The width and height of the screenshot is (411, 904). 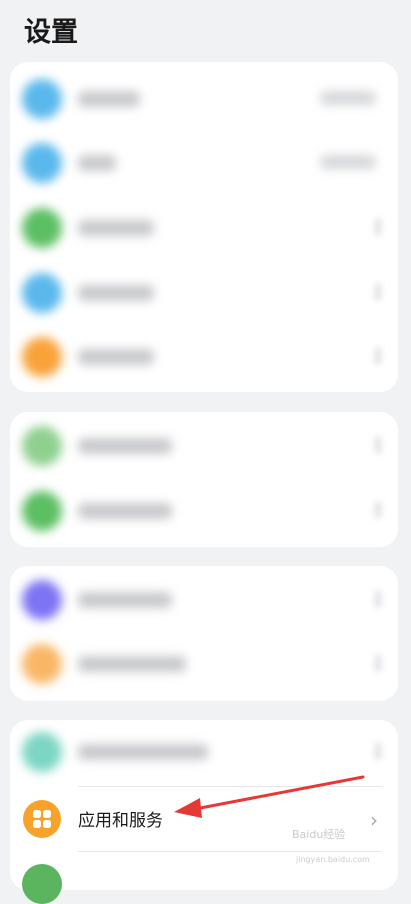 What do you see at coordinates (333, 859) in the screenshot?
I see `watermark-subtext: jingyan.baidu.com` at bounding box center [333, 859].